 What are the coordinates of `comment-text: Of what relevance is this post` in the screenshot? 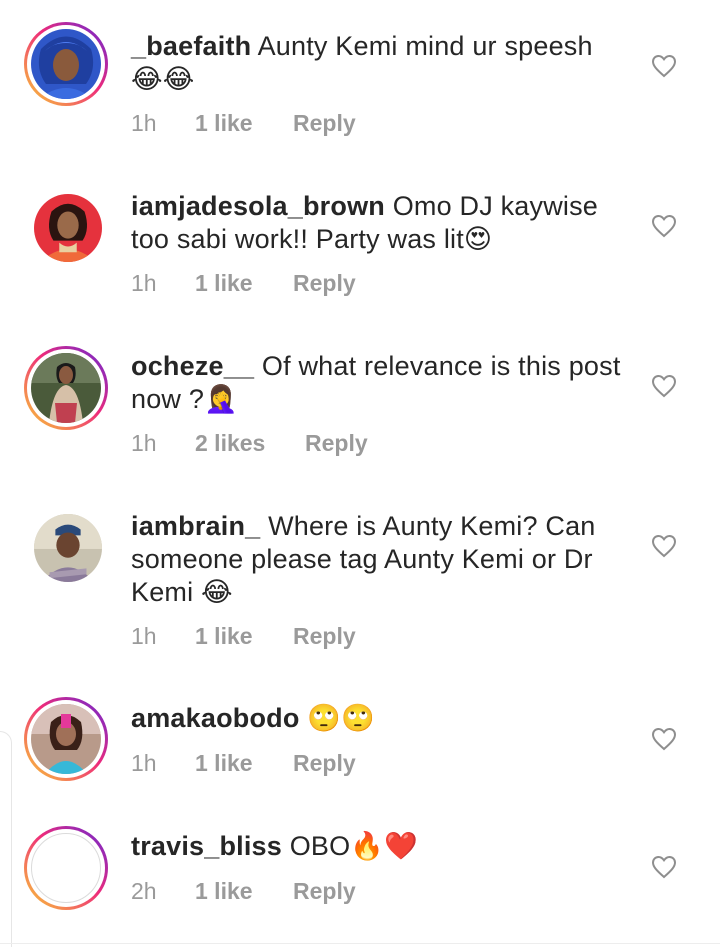 It's located at (441, 366).